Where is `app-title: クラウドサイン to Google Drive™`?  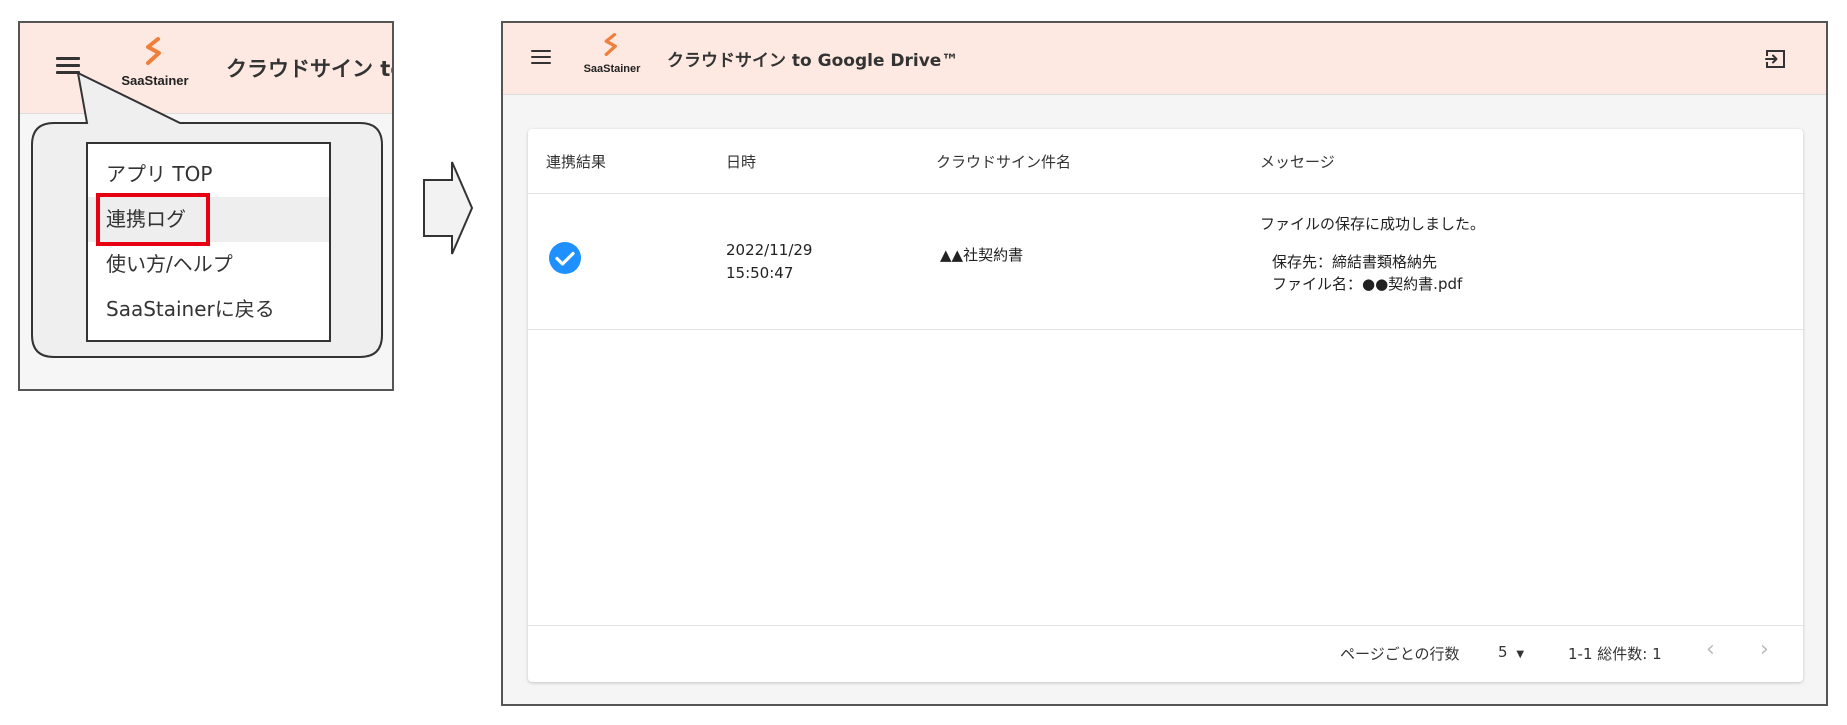 app-title: クラウドサイン to Google Drive™ is located at coordinates (813, 61).